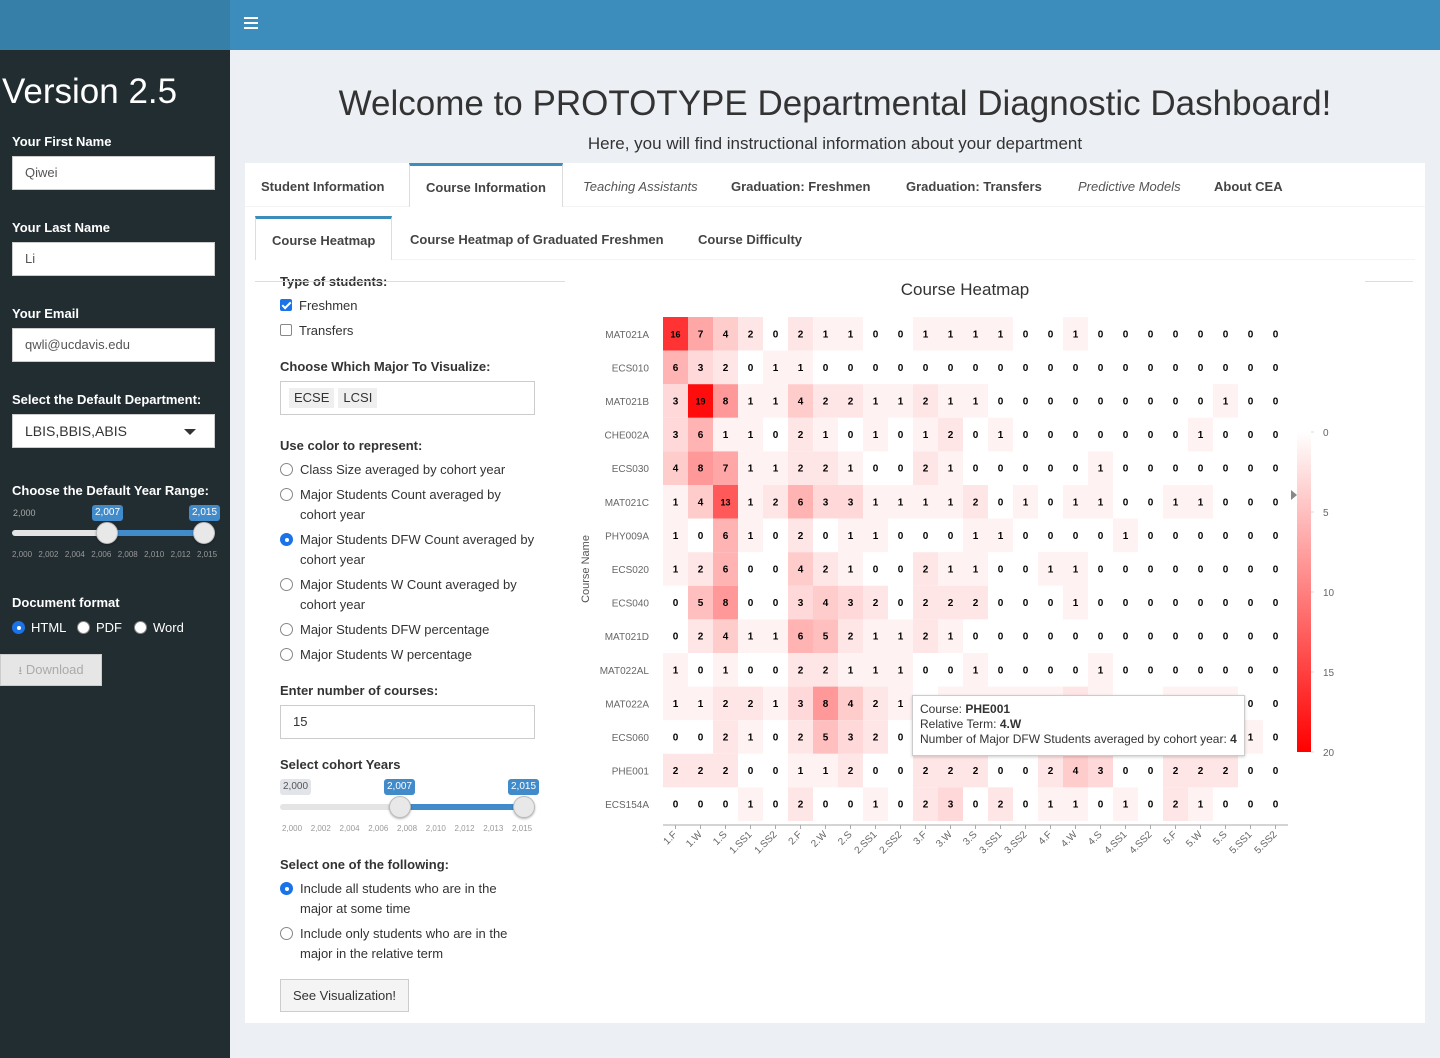 This screenshot has width=1440, height=1058. What do you see at coordinates (372, 953) in the screenshot?
I see `include-only-label: major in the relative term` at bounding box center [372, 953].